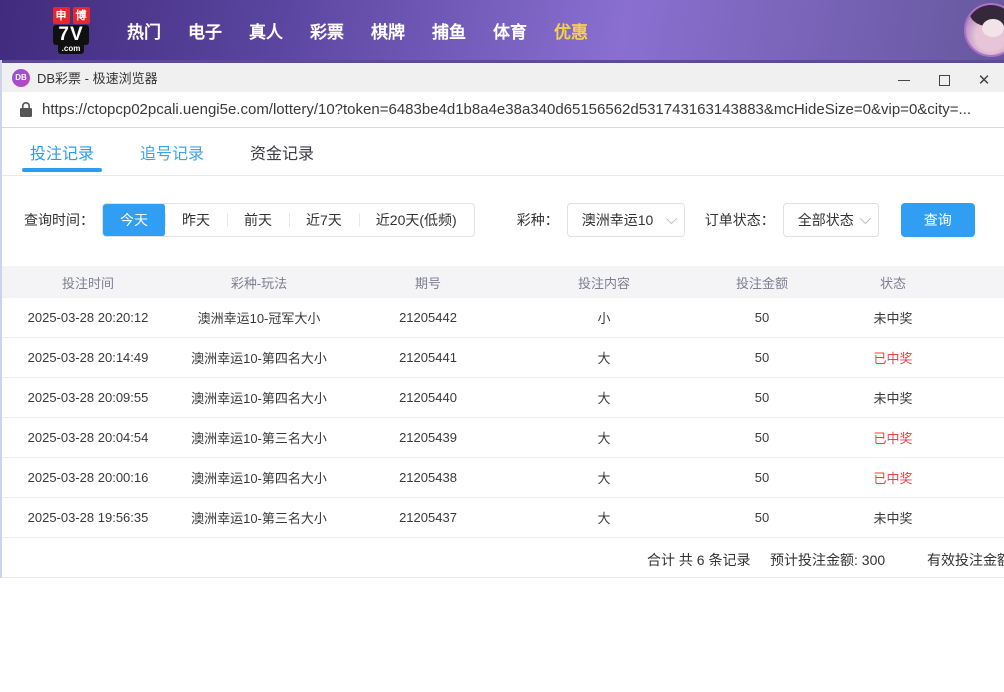 This screenshot has width=1004, height=692. What do you see at coordinates (428, 517) in the screenshot?
I see `cell-issue-number: 21205437` at bounding box center [428, 517].